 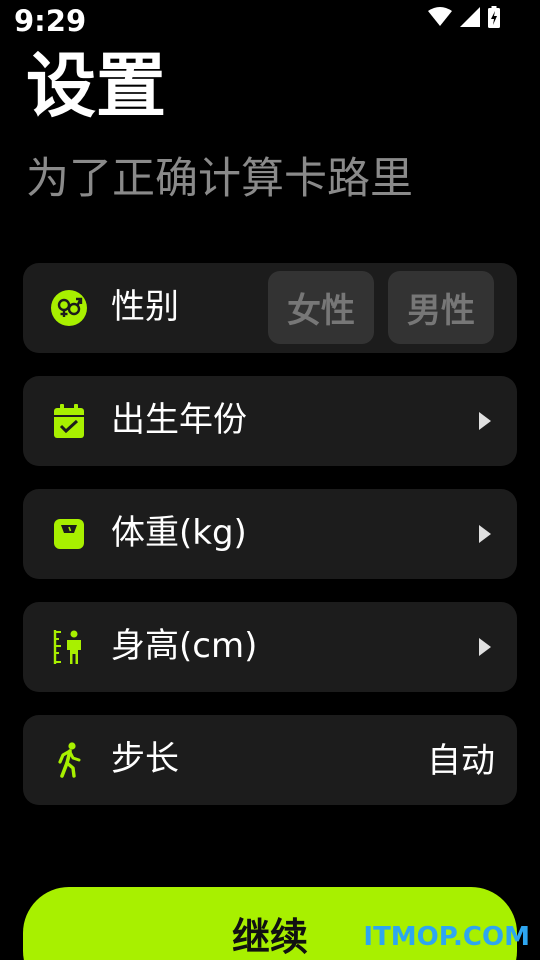 What do you see at coordinates (494, 17) in the screenshot?
I see `battery-icon` at bounding box center [494, 17].